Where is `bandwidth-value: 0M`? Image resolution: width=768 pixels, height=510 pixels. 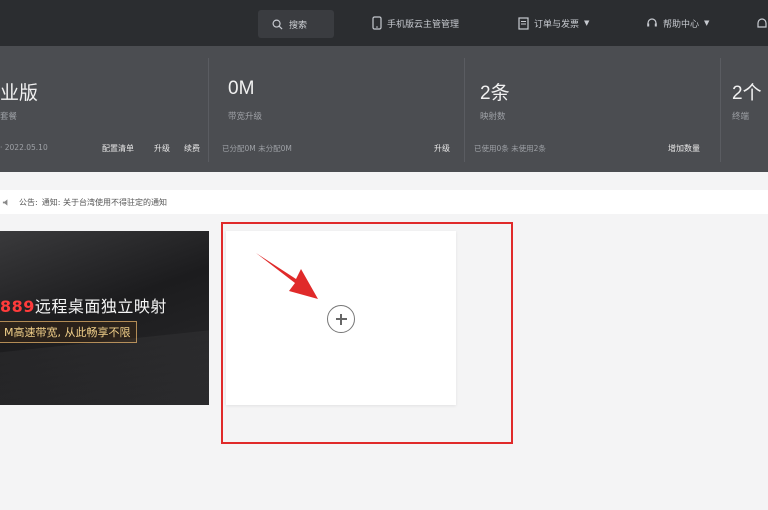
bandwidth-value: 0M is located at coordinates (241, 88).